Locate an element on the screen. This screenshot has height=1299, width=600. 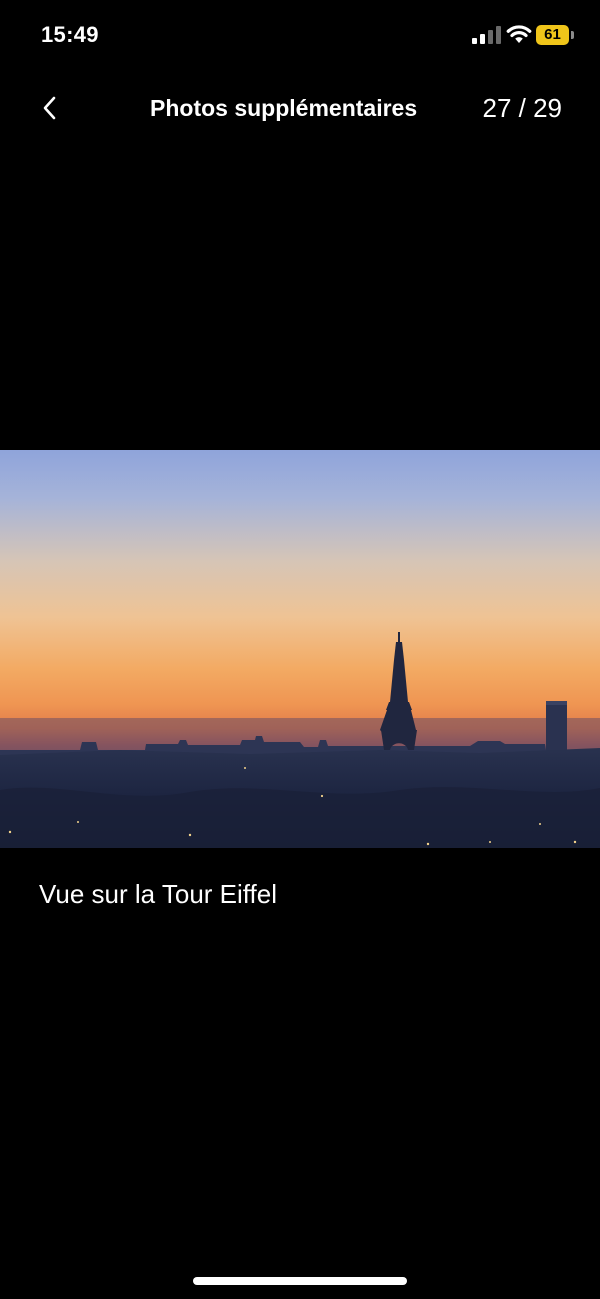
back-button is located at coordinates (50, 108).